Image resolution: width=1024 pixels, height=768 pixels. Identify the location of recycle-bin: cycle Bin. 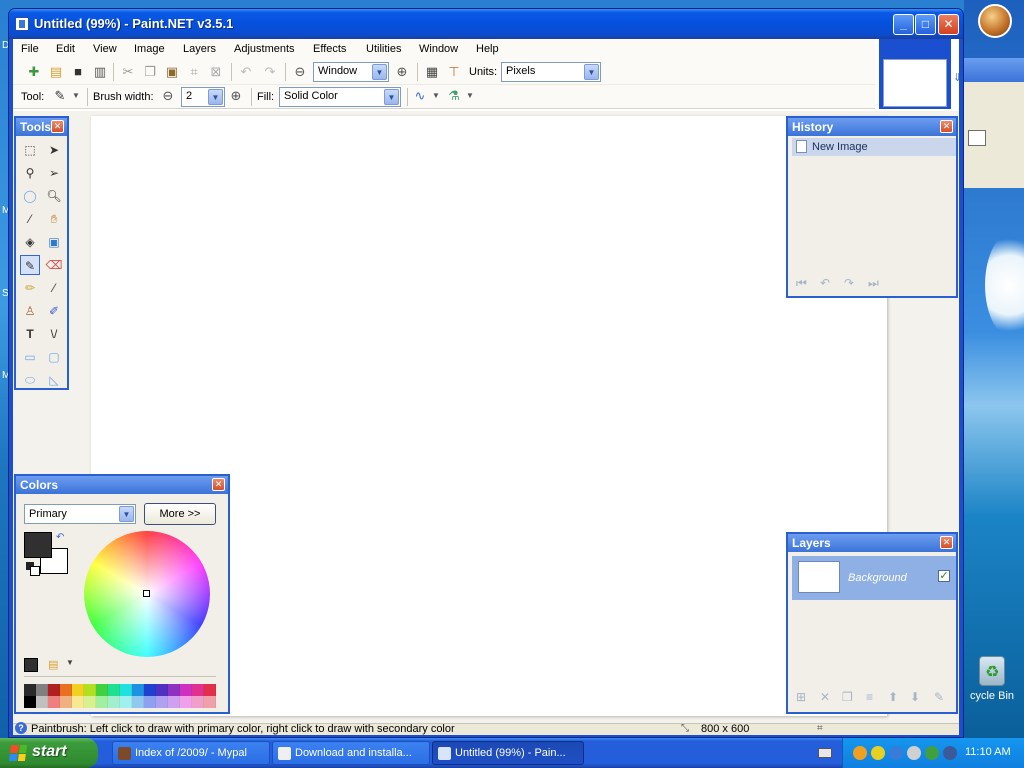
(992, 679).